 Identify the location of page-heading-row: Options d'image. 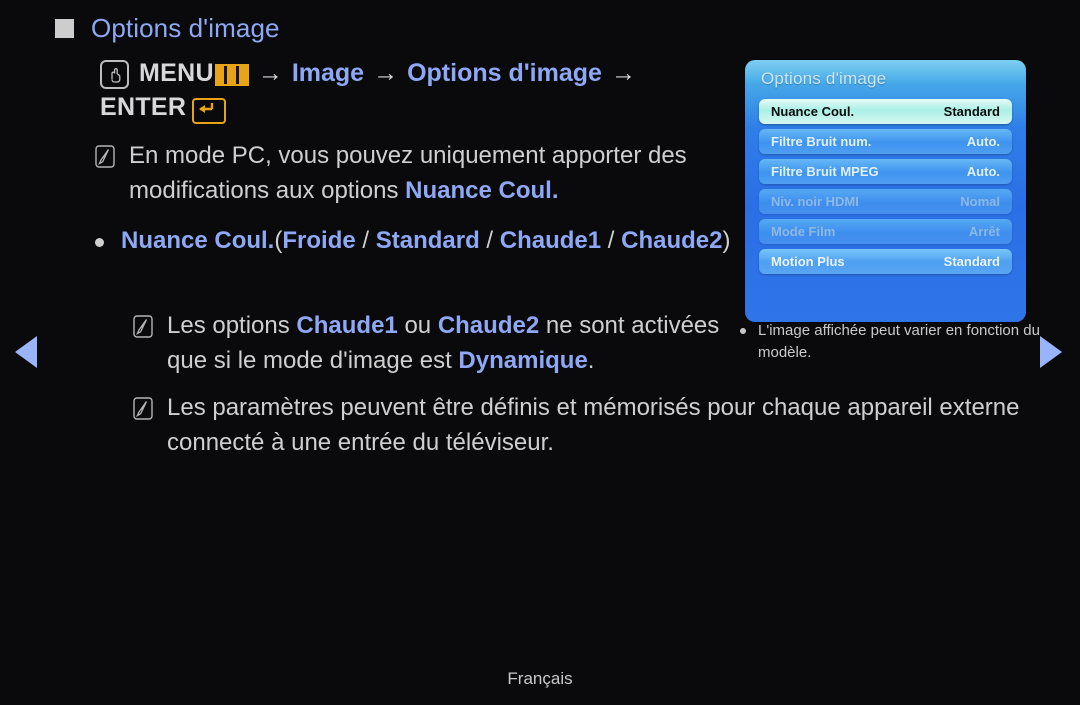
(167, 28).